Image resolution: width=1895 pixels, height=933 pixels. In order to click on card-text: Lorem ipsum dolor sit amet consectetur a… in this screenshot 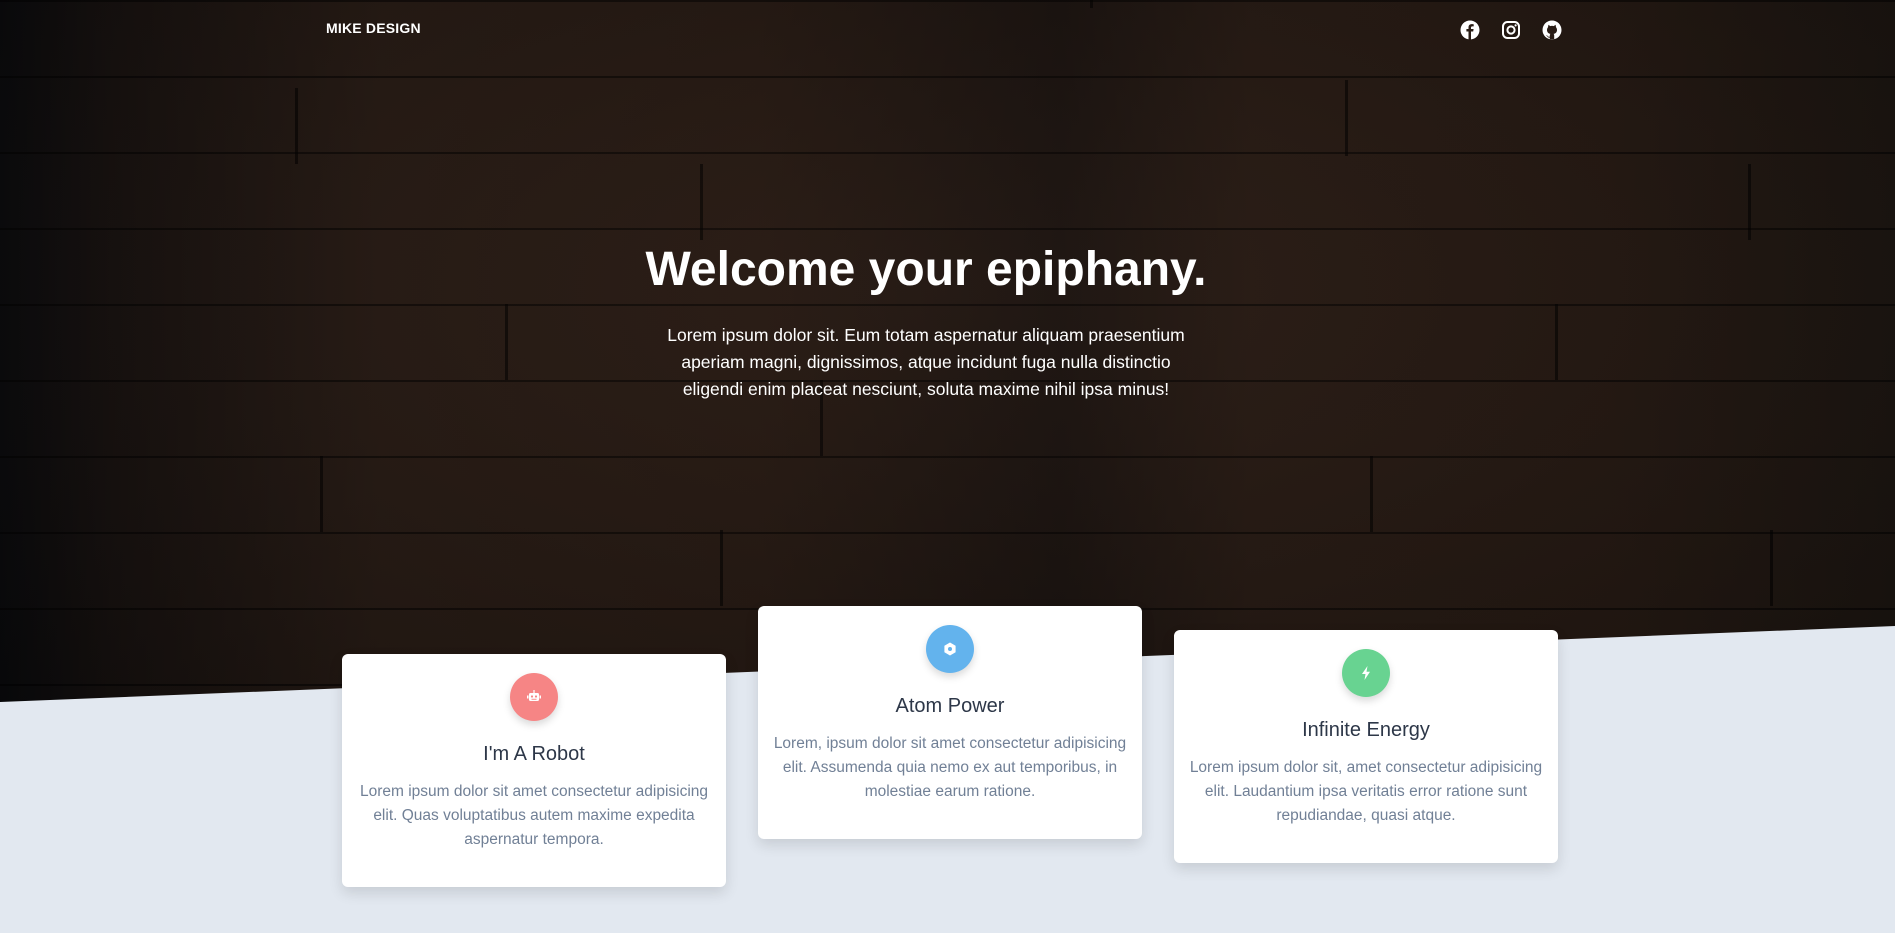, I will do `click(534, 815)`.